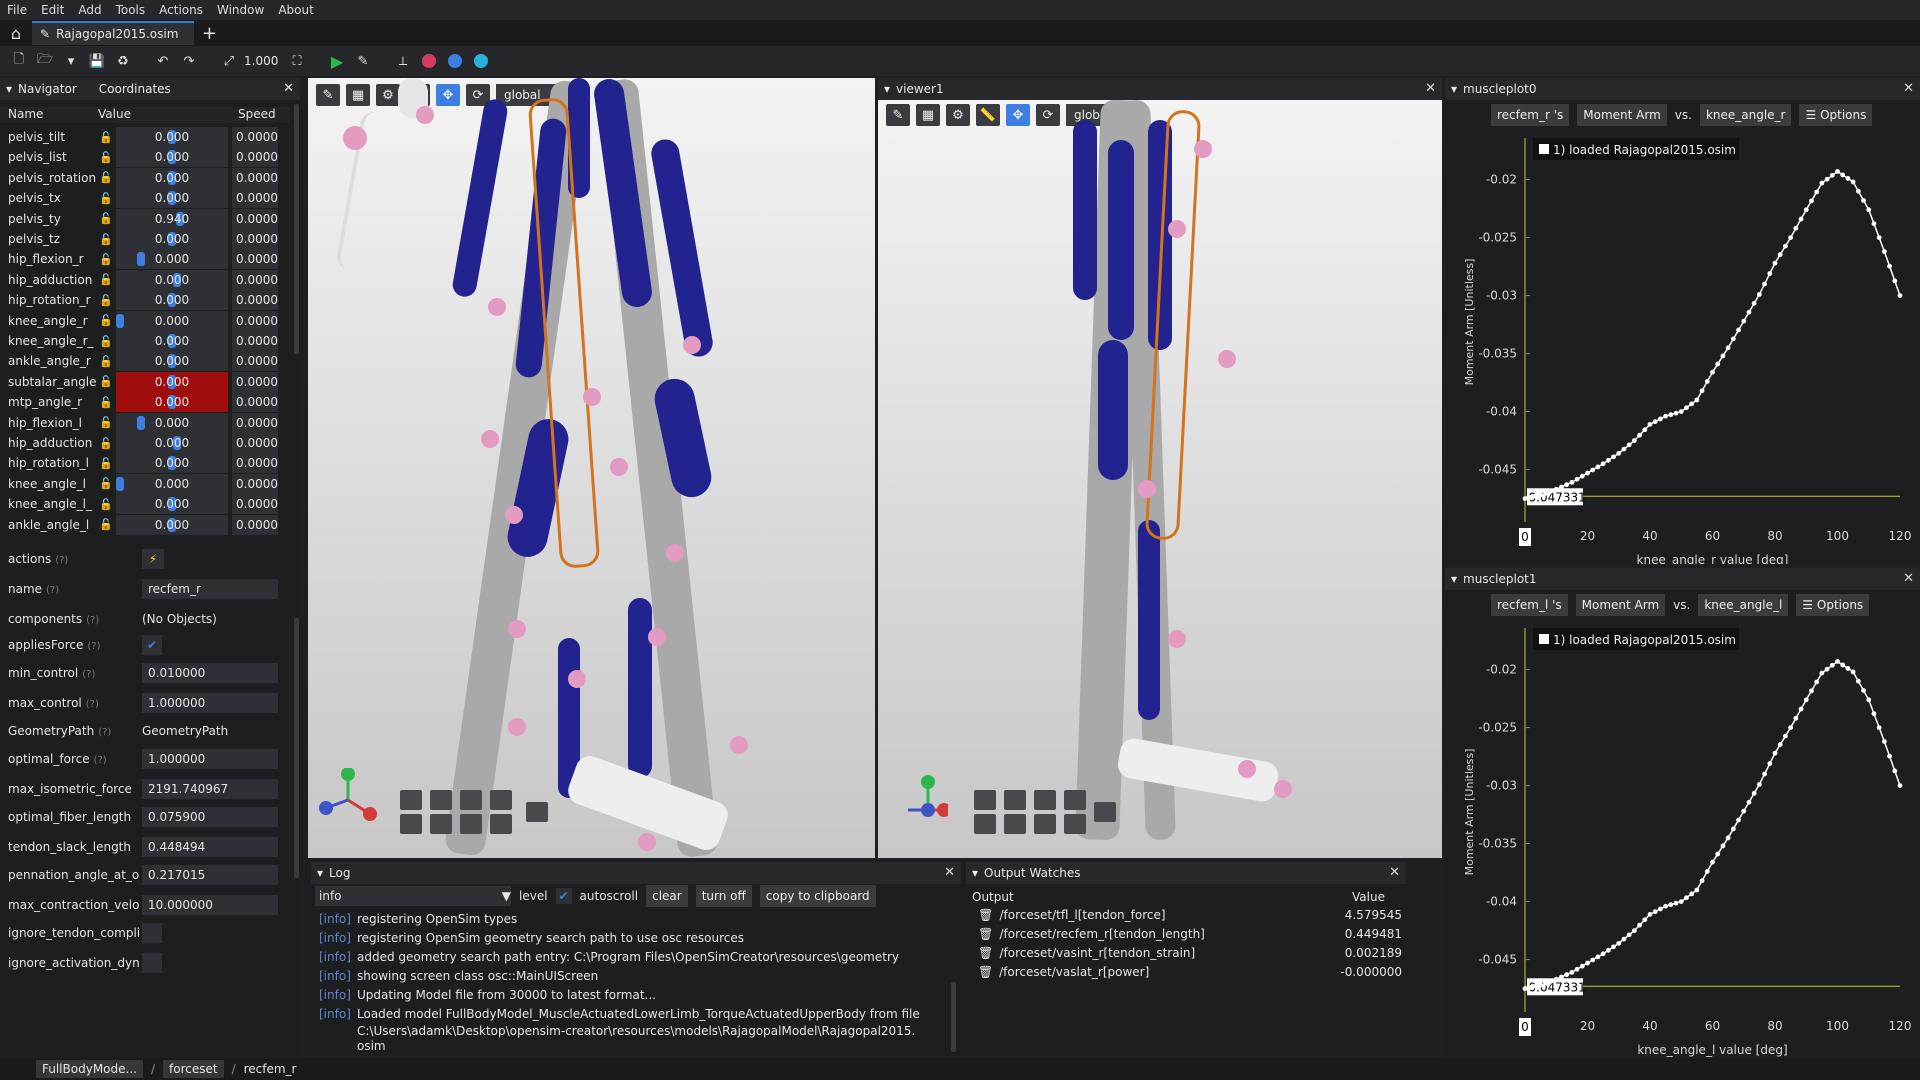  I want to click on zoom-out-button, so click(1075, 824).